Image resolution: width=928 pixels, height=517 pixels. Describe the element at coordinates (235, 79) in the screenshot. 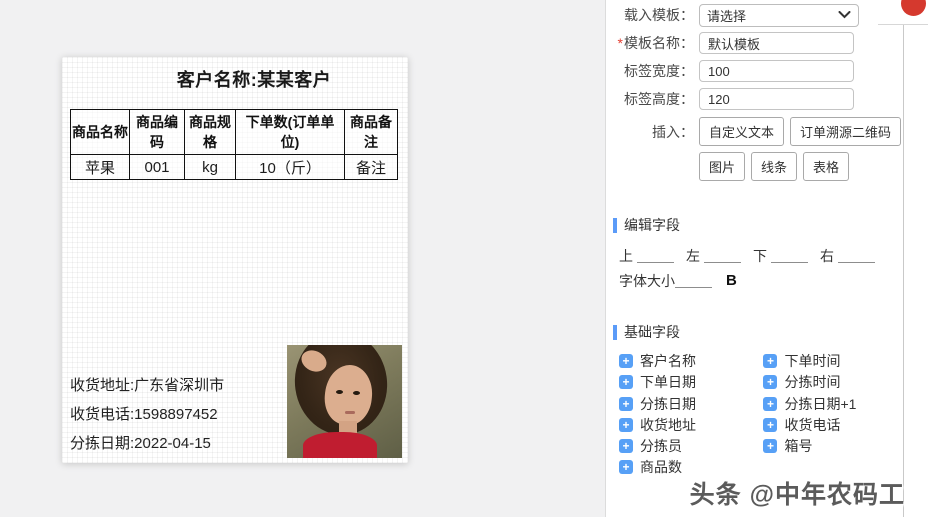

I see `customer-name-text: 客户名称:某某客户` at that location.